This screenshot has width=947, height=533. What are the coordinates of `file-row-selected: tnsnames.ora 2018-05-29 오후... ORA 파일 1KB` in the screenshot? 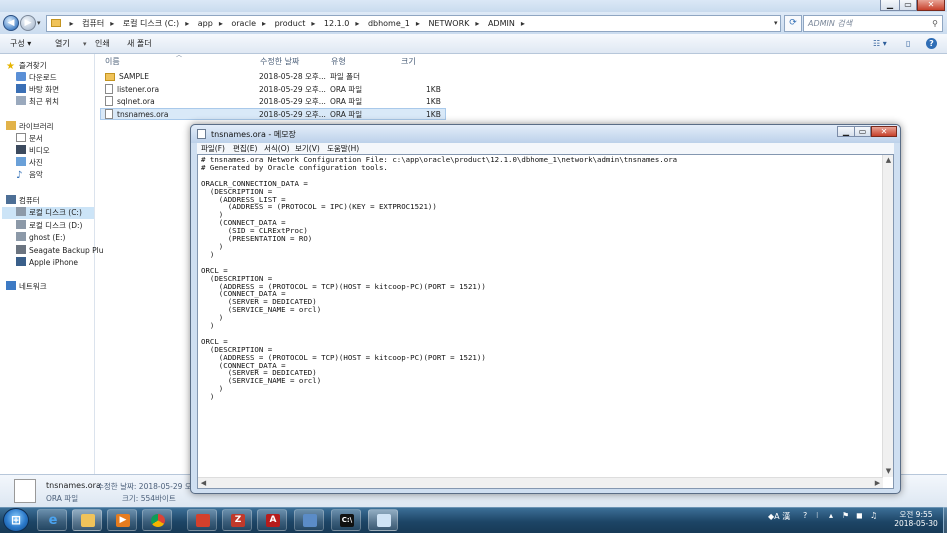 It's located at (273, 114).